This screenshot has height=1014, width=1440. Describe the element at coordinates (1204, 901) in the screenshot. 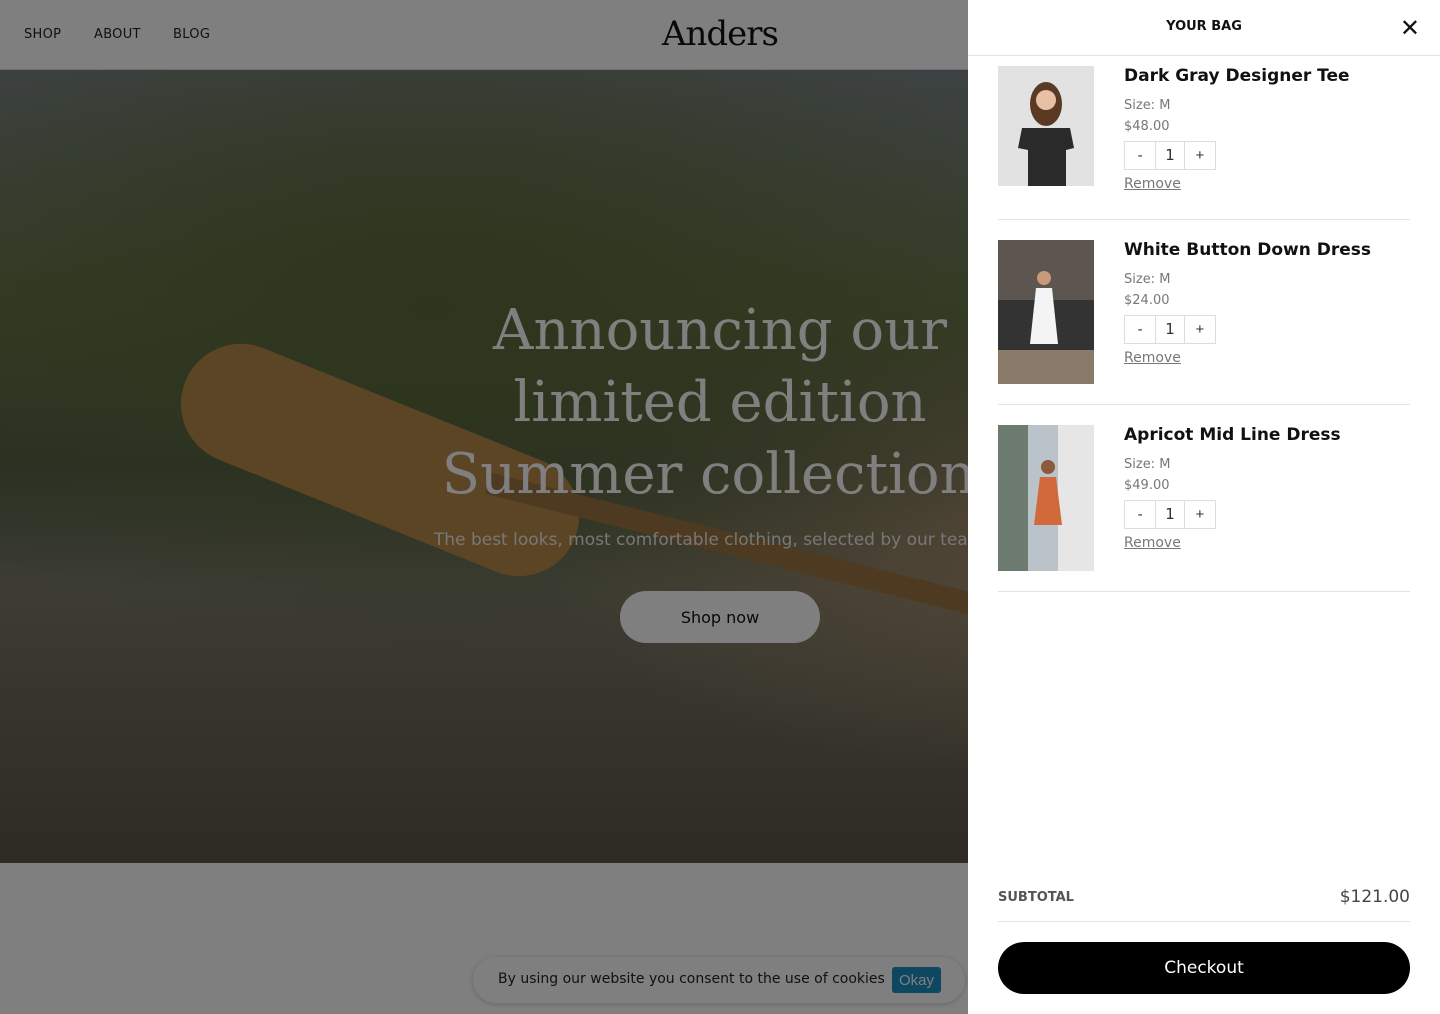

I see `subtotal-row: SUBTOTAL $121.00` at that location.